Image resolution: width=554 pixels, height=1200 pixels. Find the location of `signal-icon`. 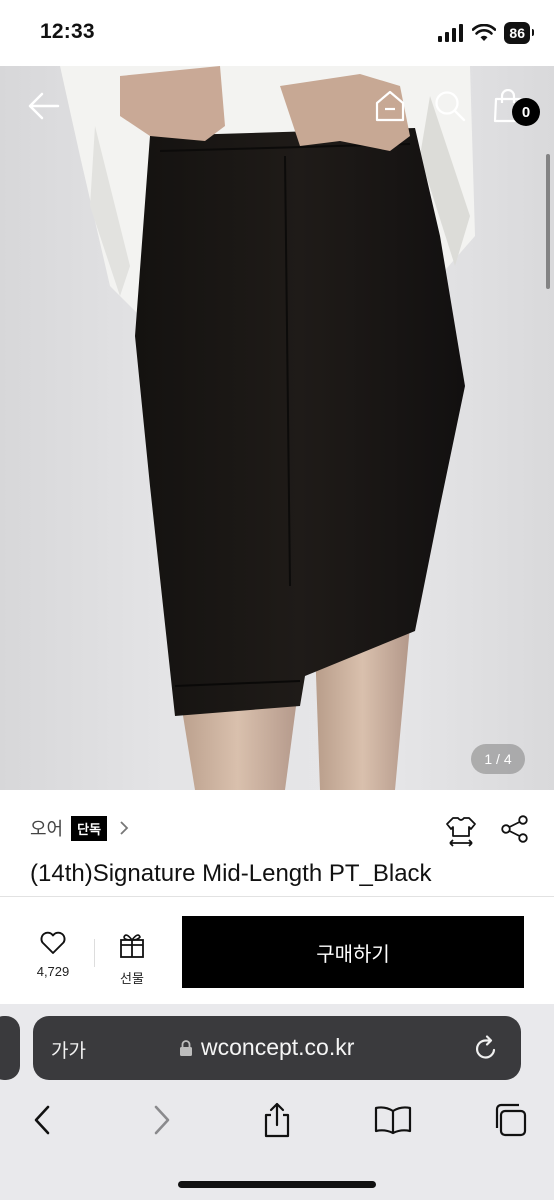

signal-icon is located at coordinates (451, 33).